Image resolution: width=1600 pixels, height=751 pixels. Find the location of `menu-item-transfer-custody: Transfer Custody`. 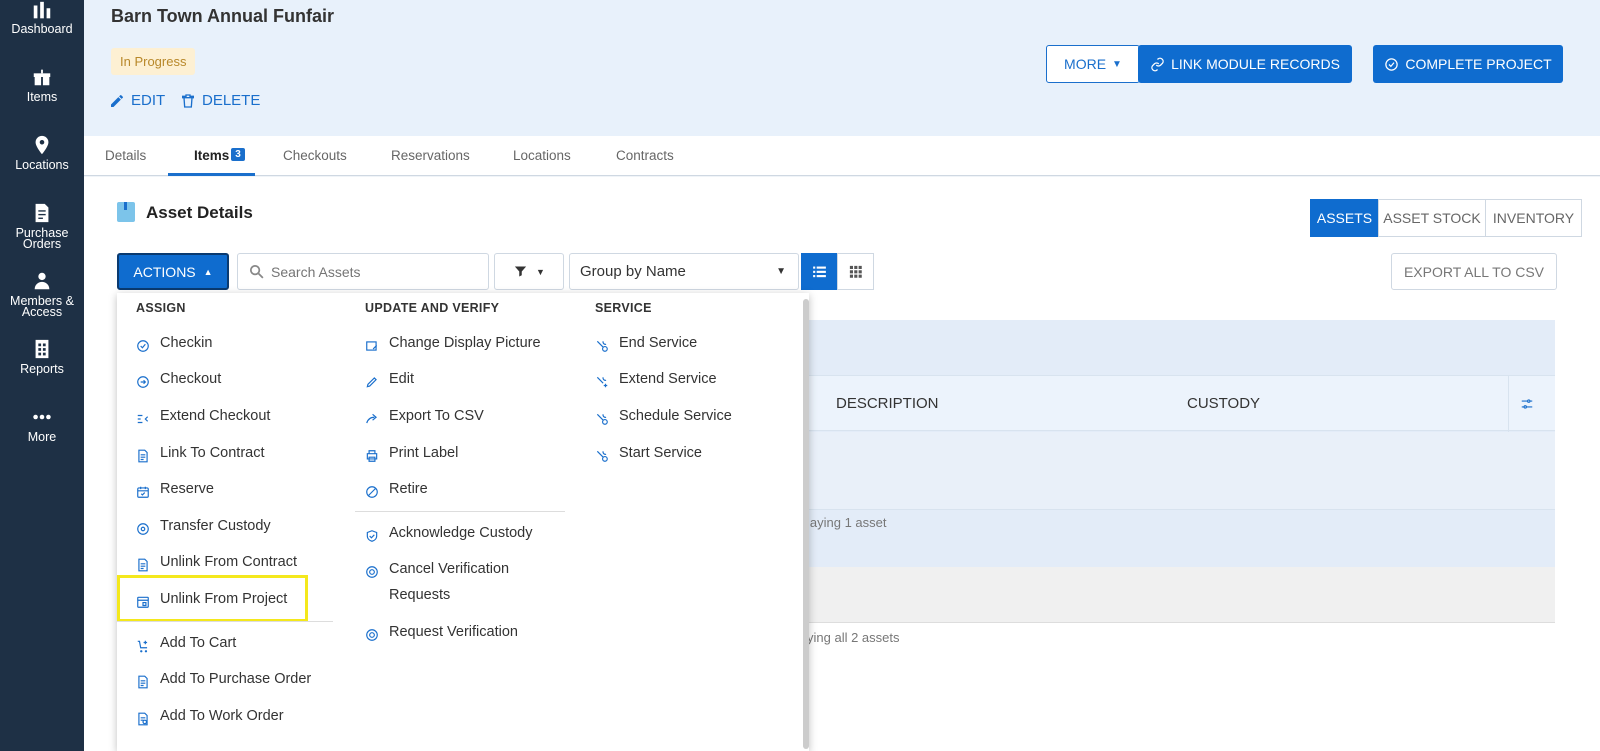

menu-item-transfer-custody: Transfer Custody is located at coordinates (203, 526).